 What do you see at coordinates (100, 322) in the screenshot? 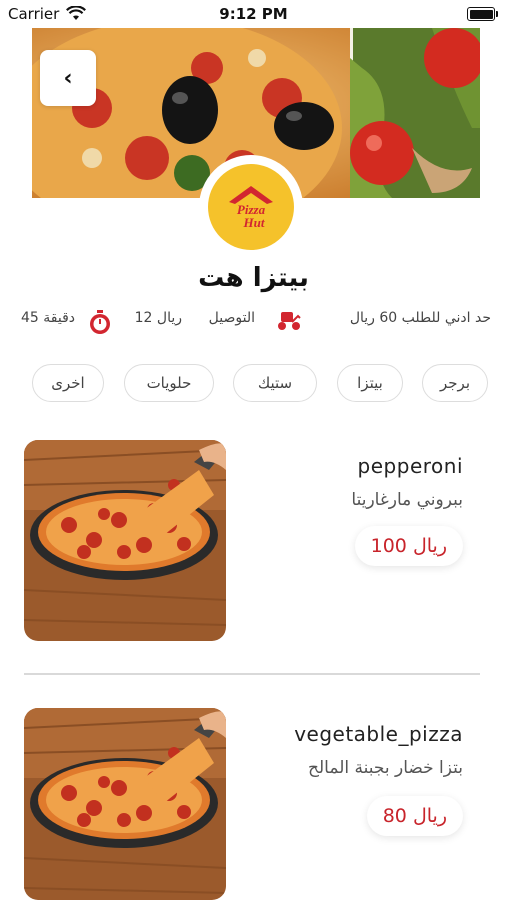
I see `timer-icon` at bounding box center [100, 322].